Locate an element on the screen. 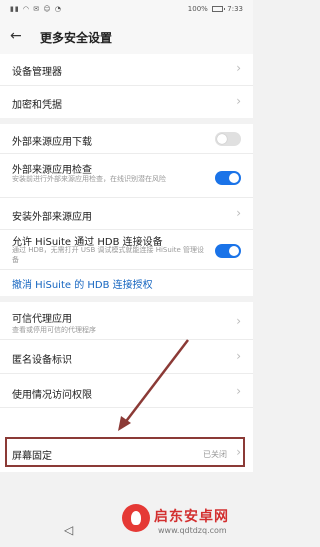  watermark-url: www.qdtdzq.com is located at coordinates (192, 530).